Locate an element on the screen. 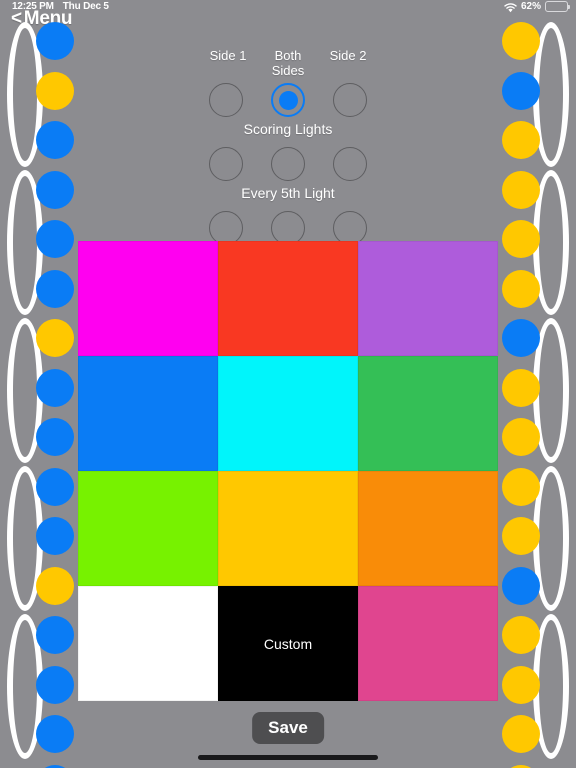  radio-header-both-sides: Both Sides is located at coordinates (288, 63).